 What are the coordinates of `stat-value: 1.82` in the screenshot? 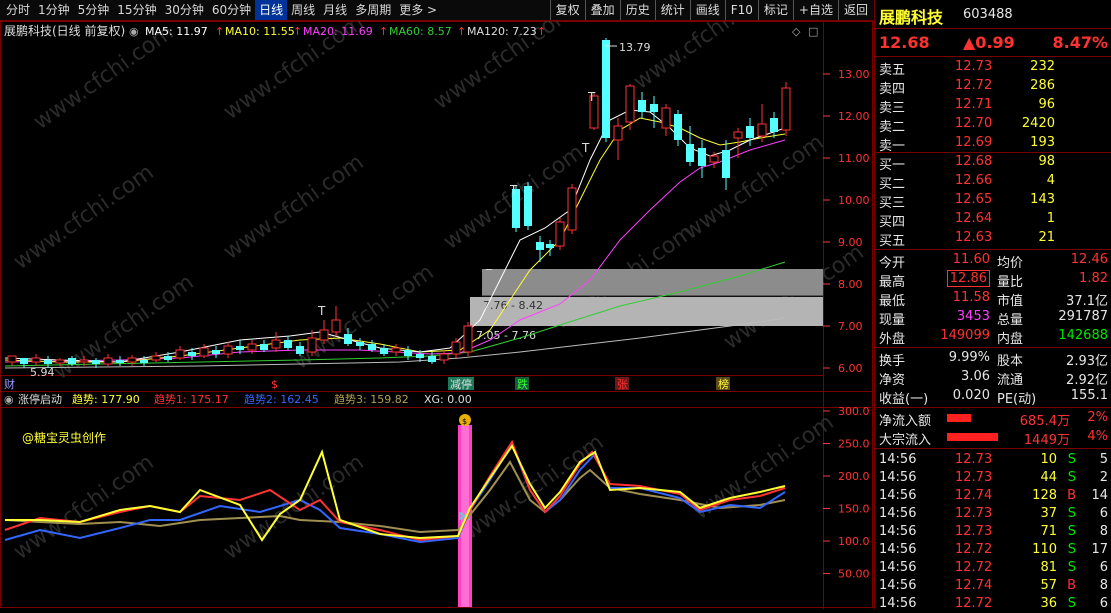 It's located at (1093, 278).